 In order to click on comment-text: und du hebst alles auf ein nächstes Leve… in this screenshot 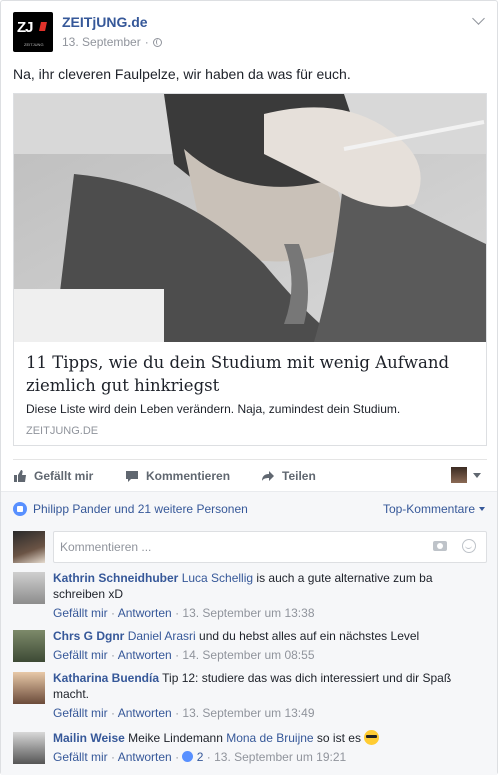, I will do `click(307, 636)`.